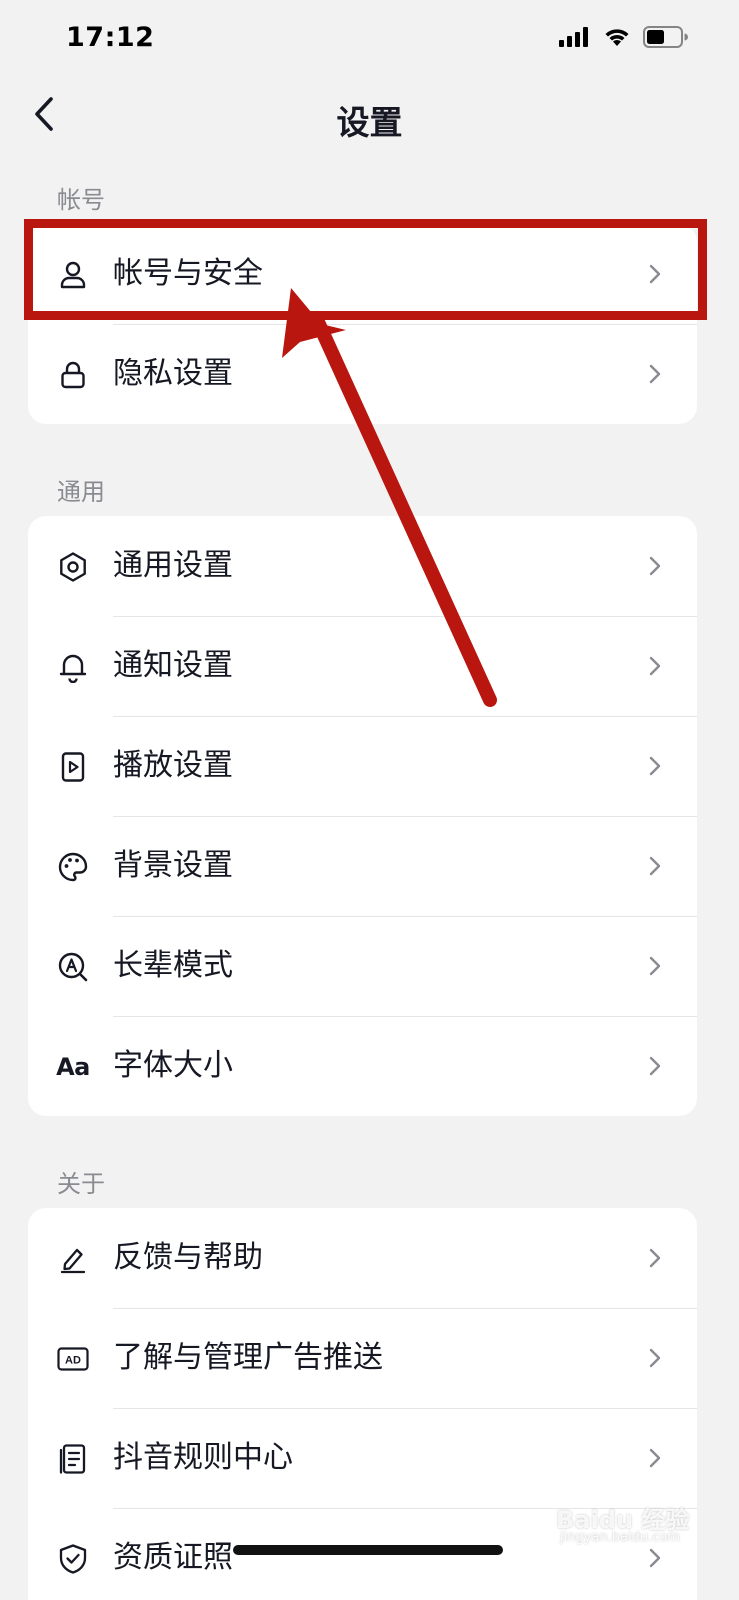 Image resolution: width=739 pixels, height=1600 pixels. I want to click on annotation-arrow, so click(389, 497).